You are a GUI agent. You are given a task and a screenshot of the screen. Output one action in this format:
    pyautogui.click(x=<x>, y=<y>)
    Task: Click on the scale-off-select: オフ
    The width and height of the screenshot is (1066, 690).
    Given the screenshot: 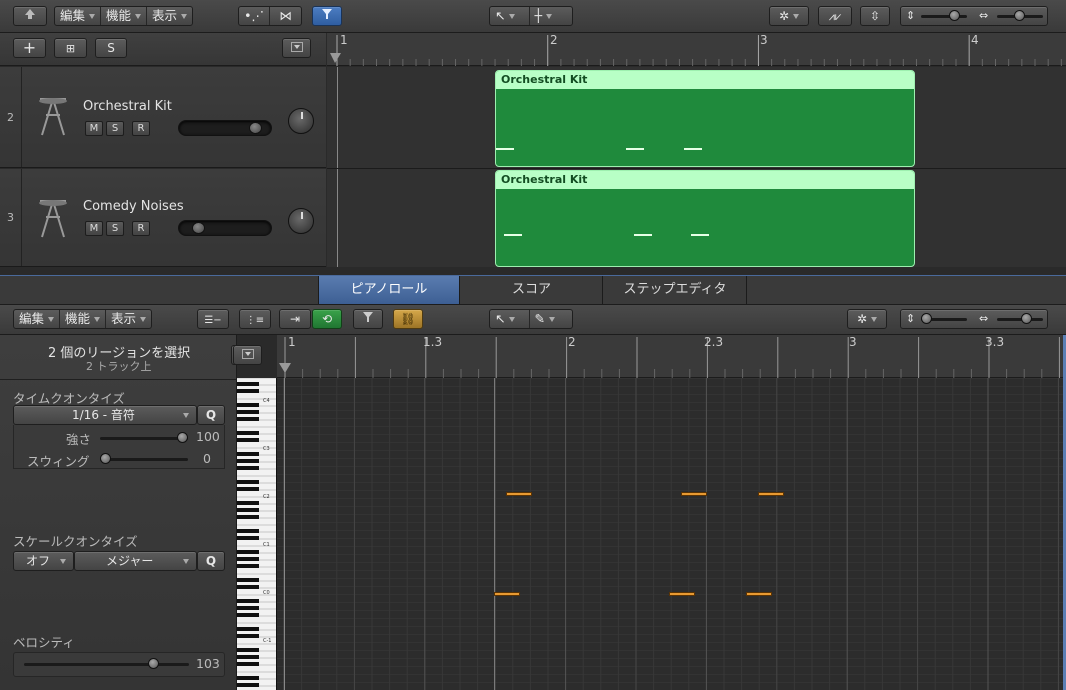 What is the action you would take?
    pyautogui.click(x=43, y=561)
    